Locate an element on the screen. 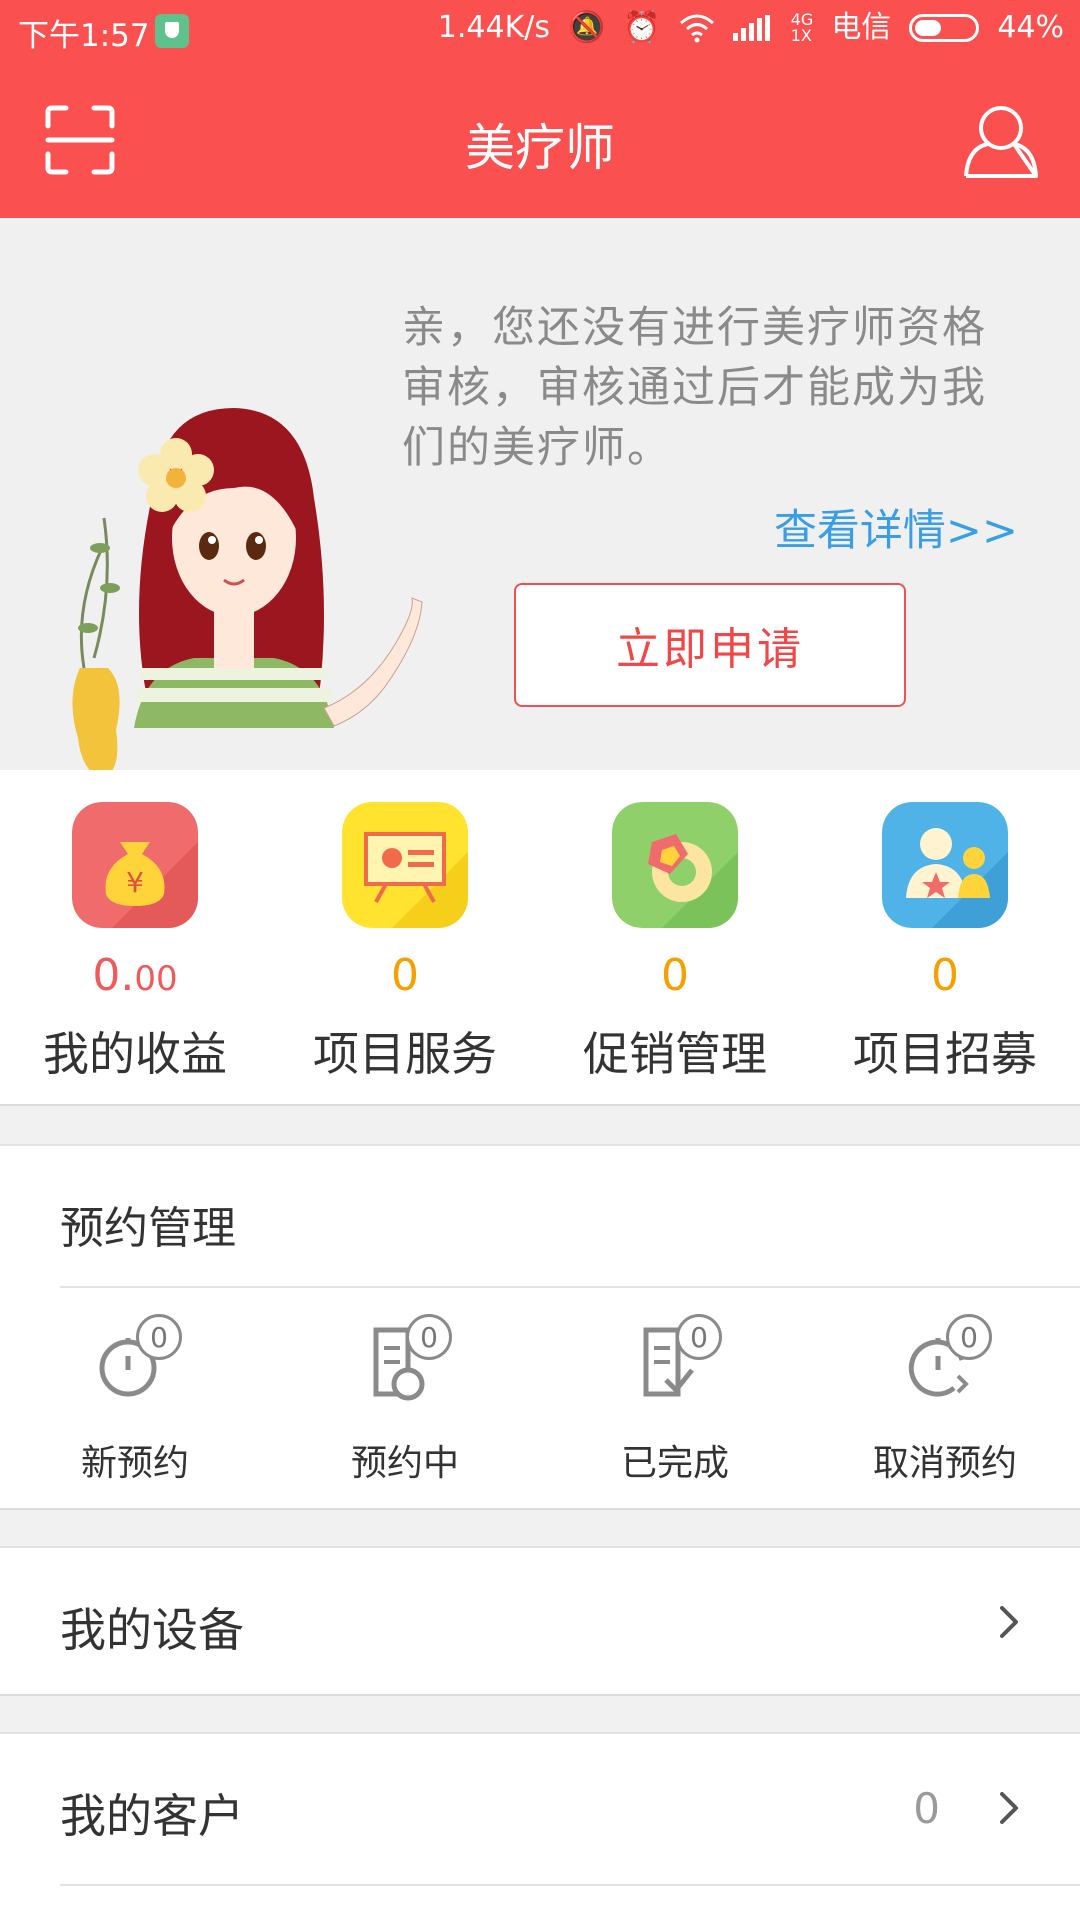  project-services-label: 项目服务 is located at coordinates (405, 1054).